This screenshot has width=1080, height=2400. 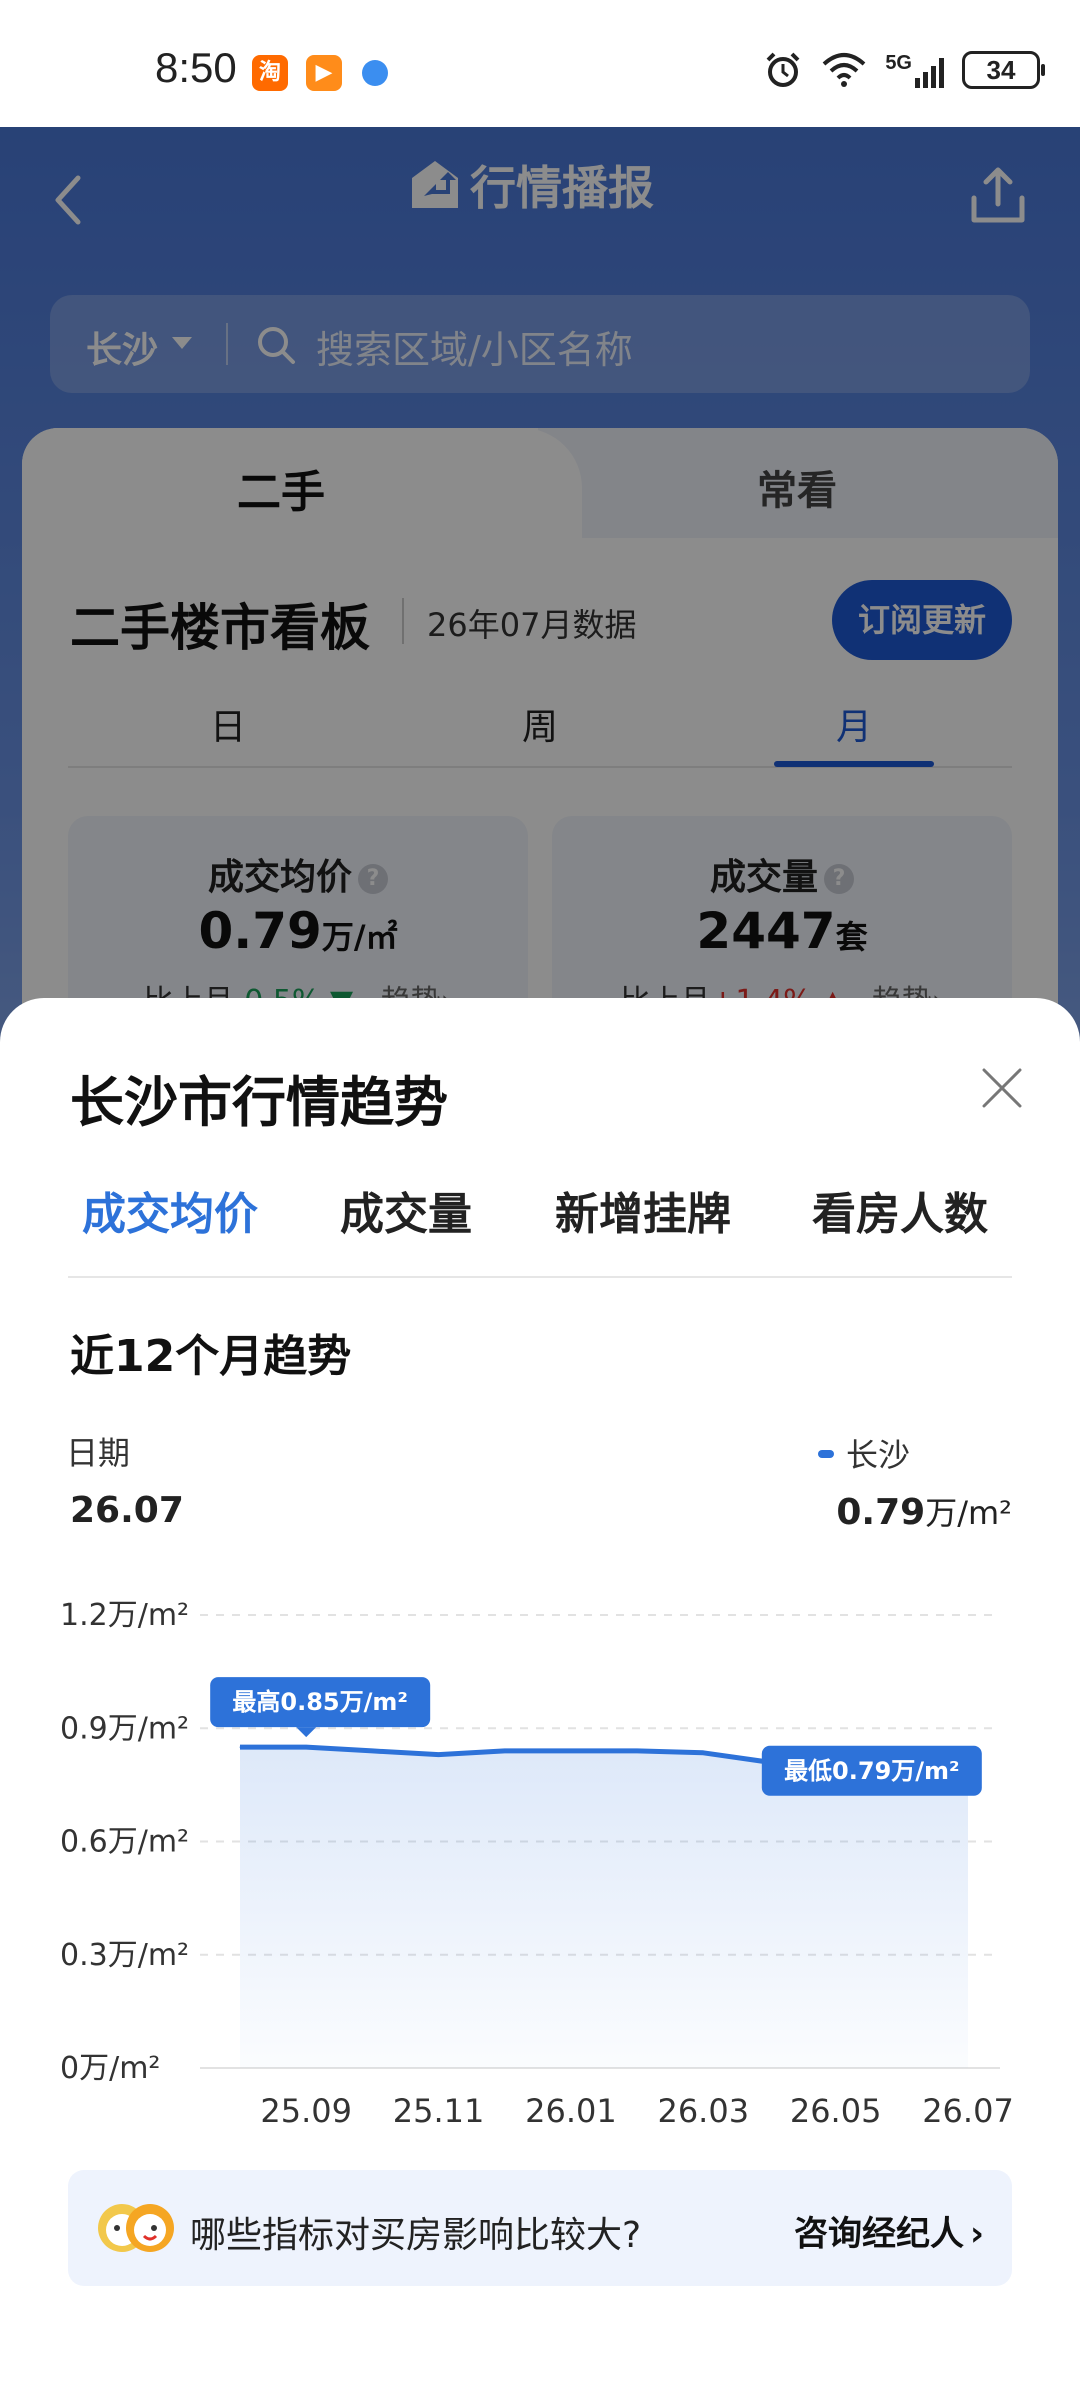 I want to click on x-tick-label: 26.01, so click(x=571, y=2111).